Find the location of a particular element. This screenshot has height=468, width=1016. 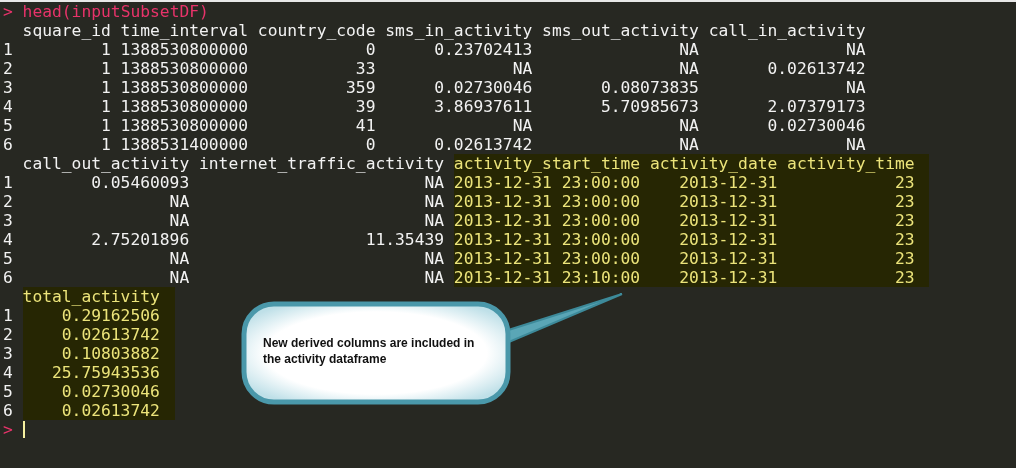

table-cell-text: 0.08073835 is located at coordinates (649, 87).